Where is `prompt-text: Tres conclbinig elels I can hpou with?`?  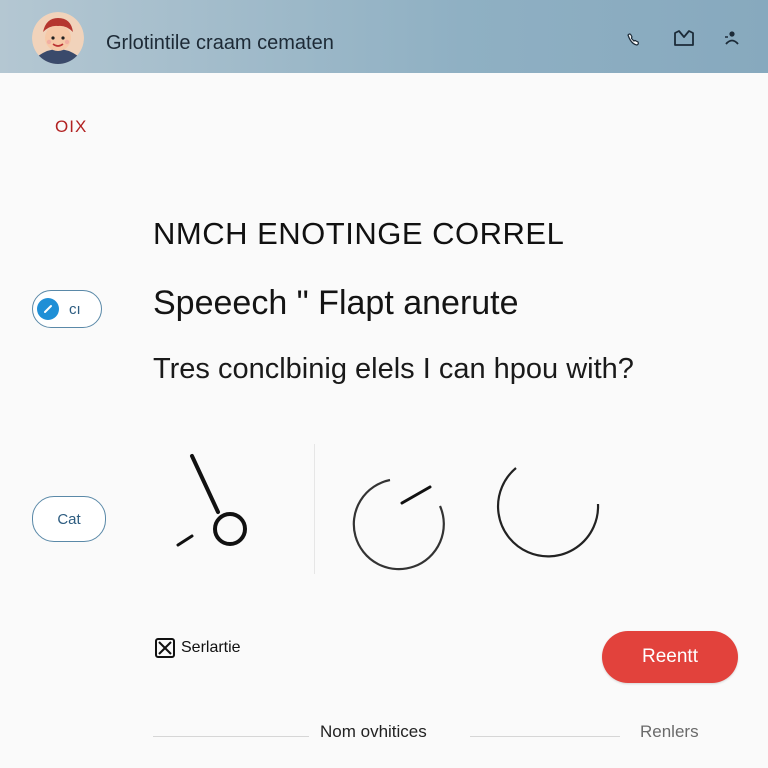
prompt-text: Tres conclbinig elels I can hpou with? is located at coordinates (393, 369).